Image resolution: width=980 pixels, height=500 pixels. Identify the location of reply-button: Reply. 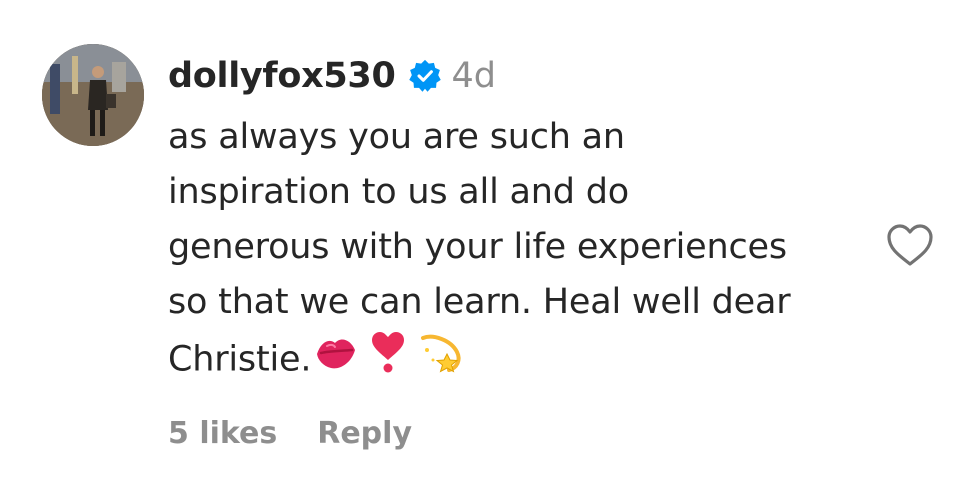
(364, 433).